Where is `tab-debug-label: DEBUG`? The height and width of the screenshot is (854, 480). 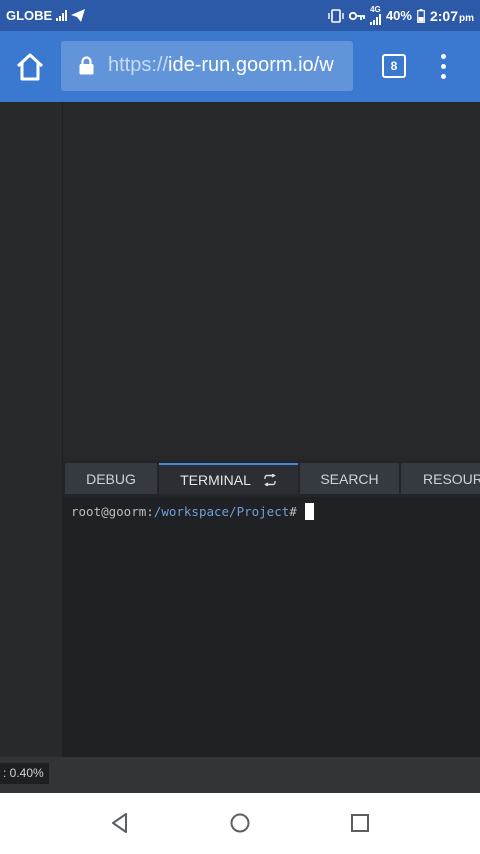 tab-debug-label: DEBUG is located at coordinates (111, 478).